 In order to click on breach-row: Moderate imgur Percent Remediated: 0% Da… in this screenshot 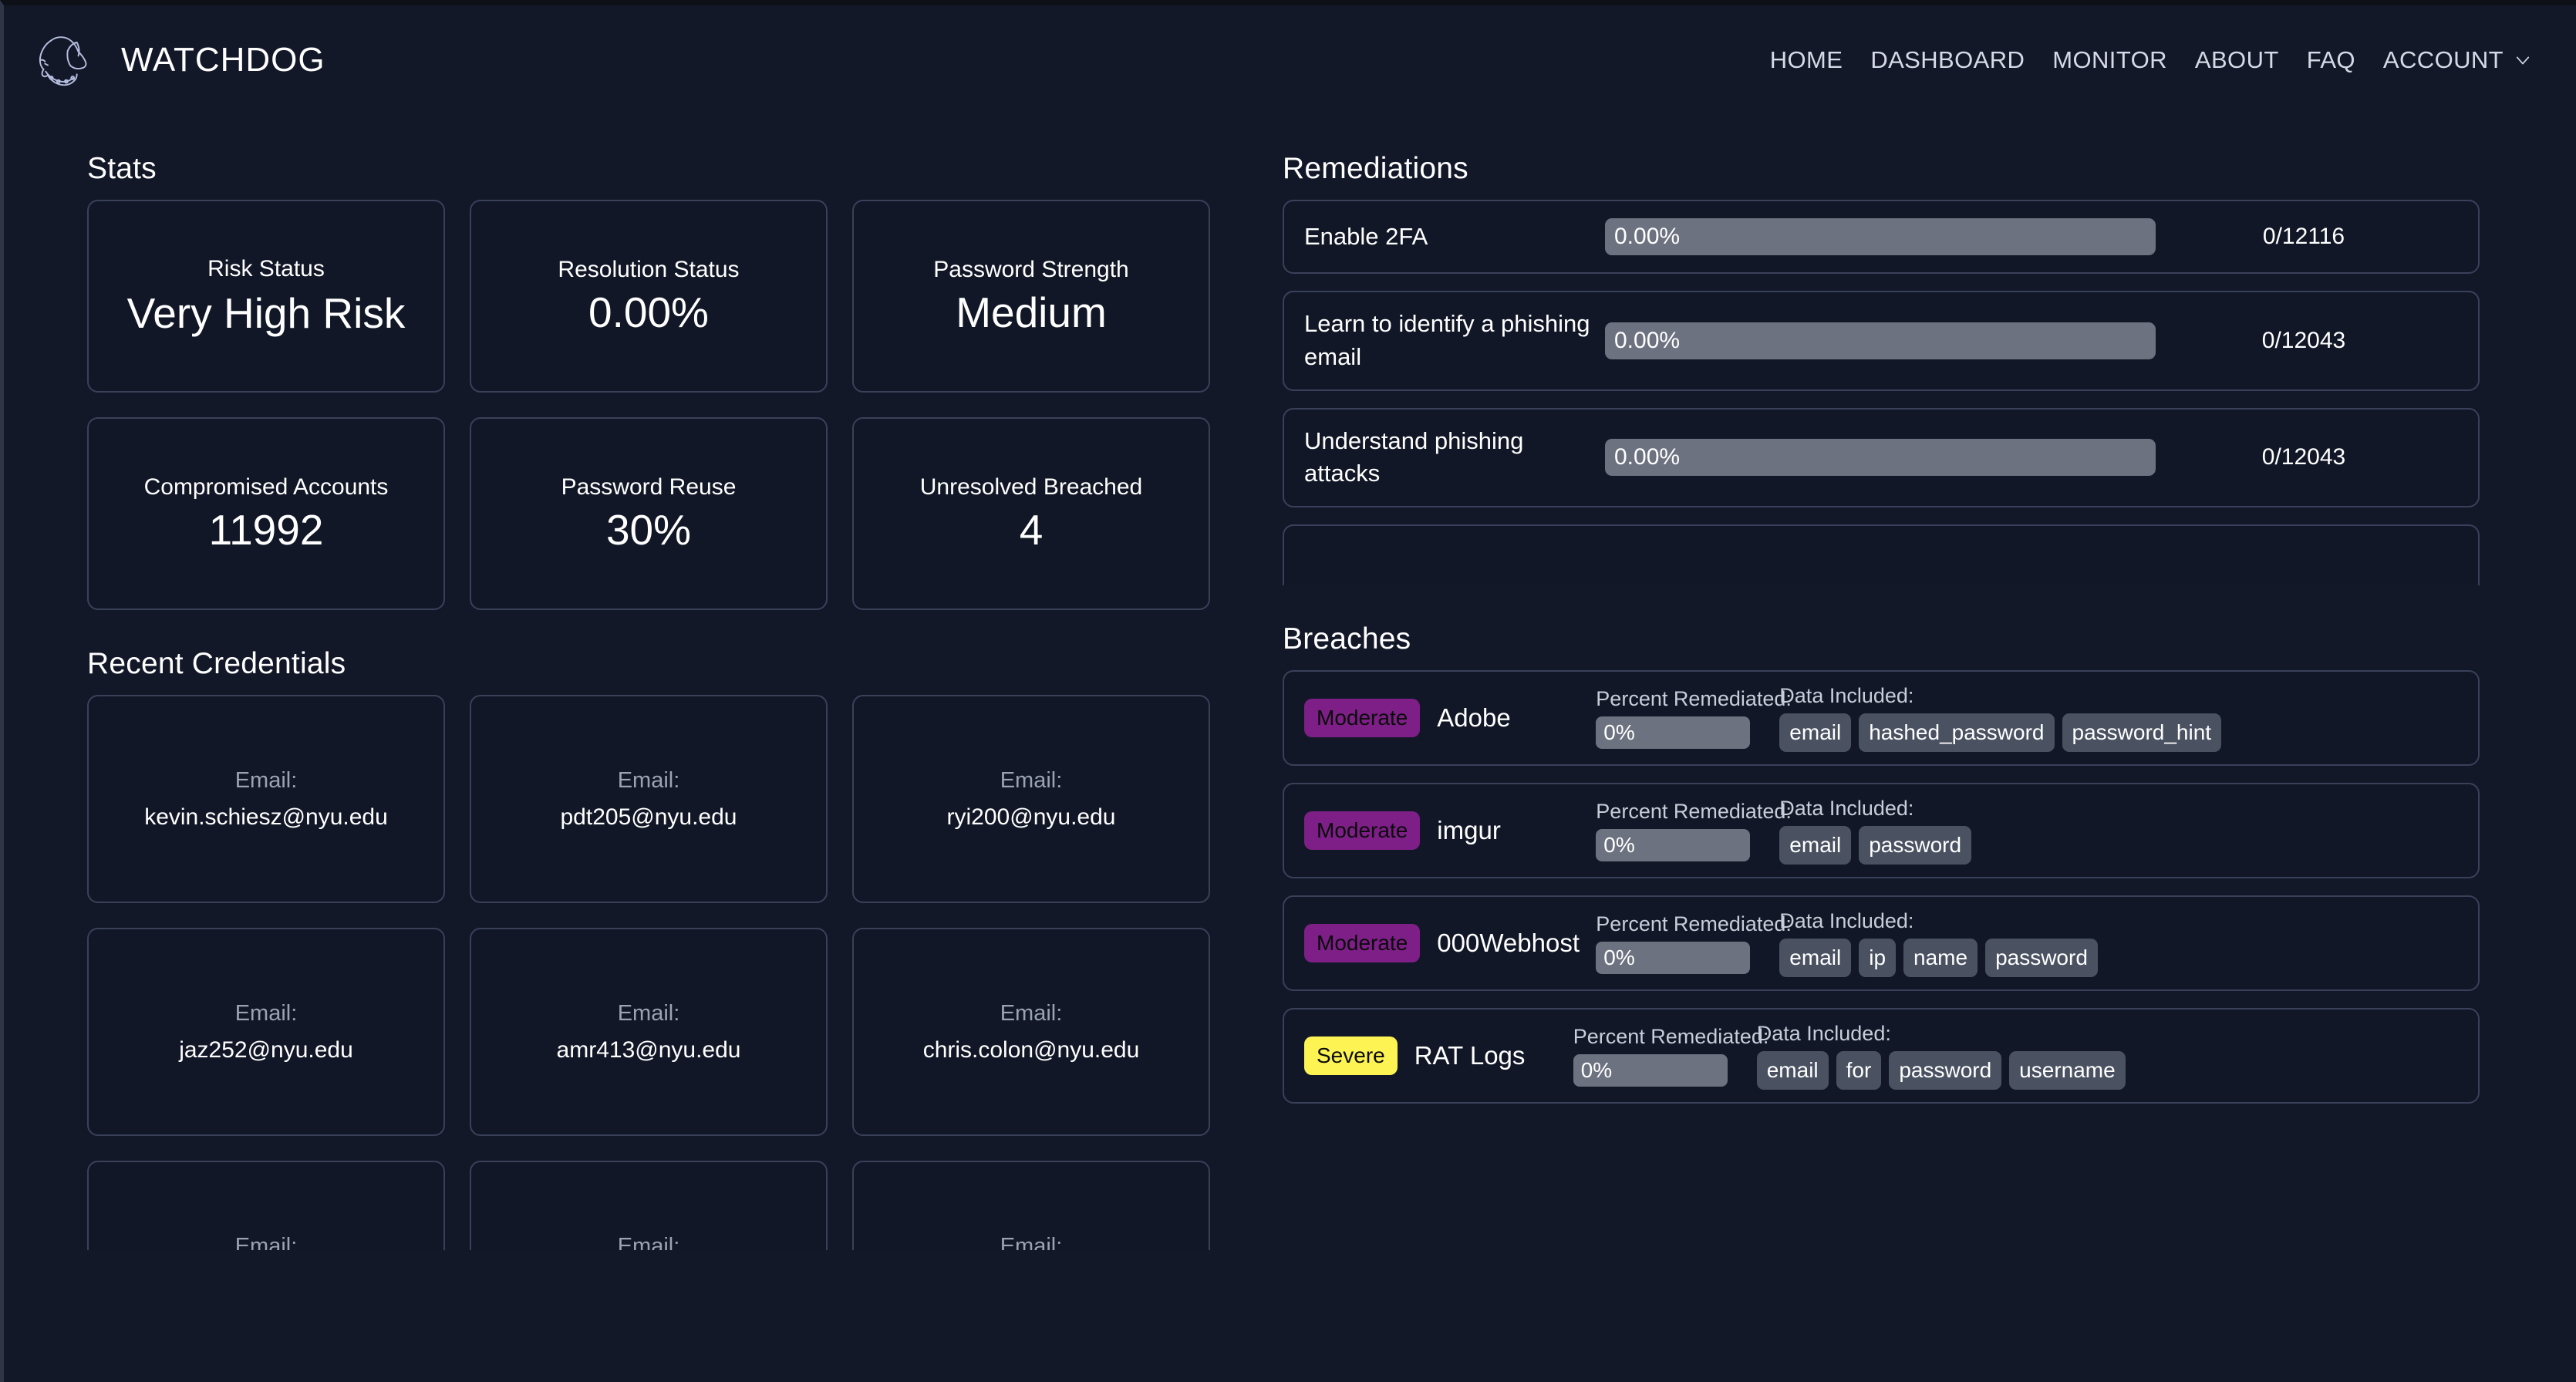, I will do `click(1881, 830)`.